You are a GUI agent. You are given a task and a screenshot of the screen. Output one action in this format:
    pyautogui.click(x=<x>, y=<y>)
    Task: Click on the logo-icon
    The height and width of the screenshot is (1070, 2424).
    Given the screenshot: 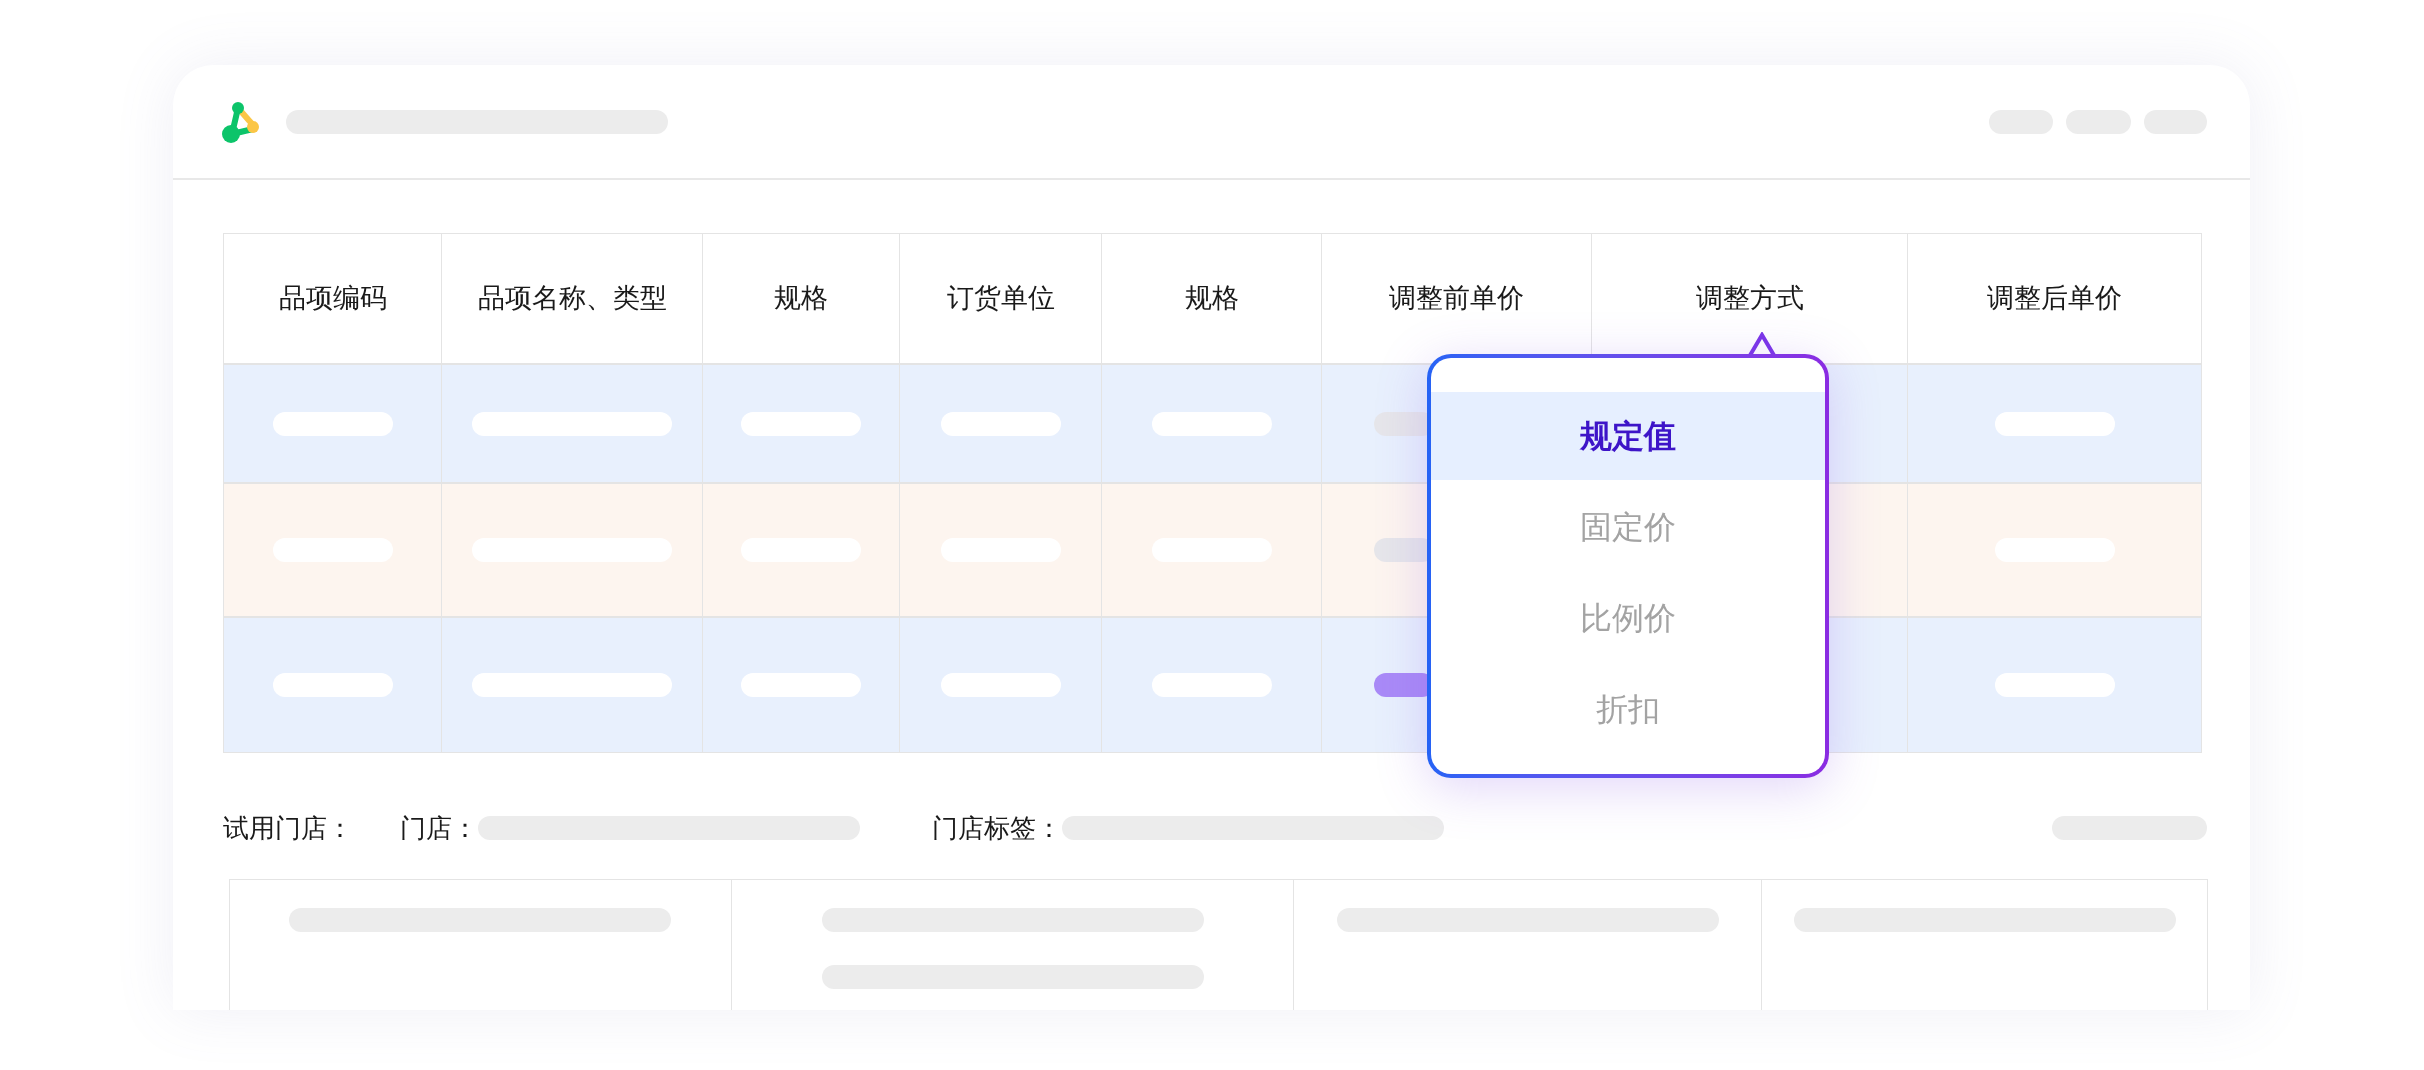 What is the action you would take?
    pyautogui.click(x=240, y=121)
    